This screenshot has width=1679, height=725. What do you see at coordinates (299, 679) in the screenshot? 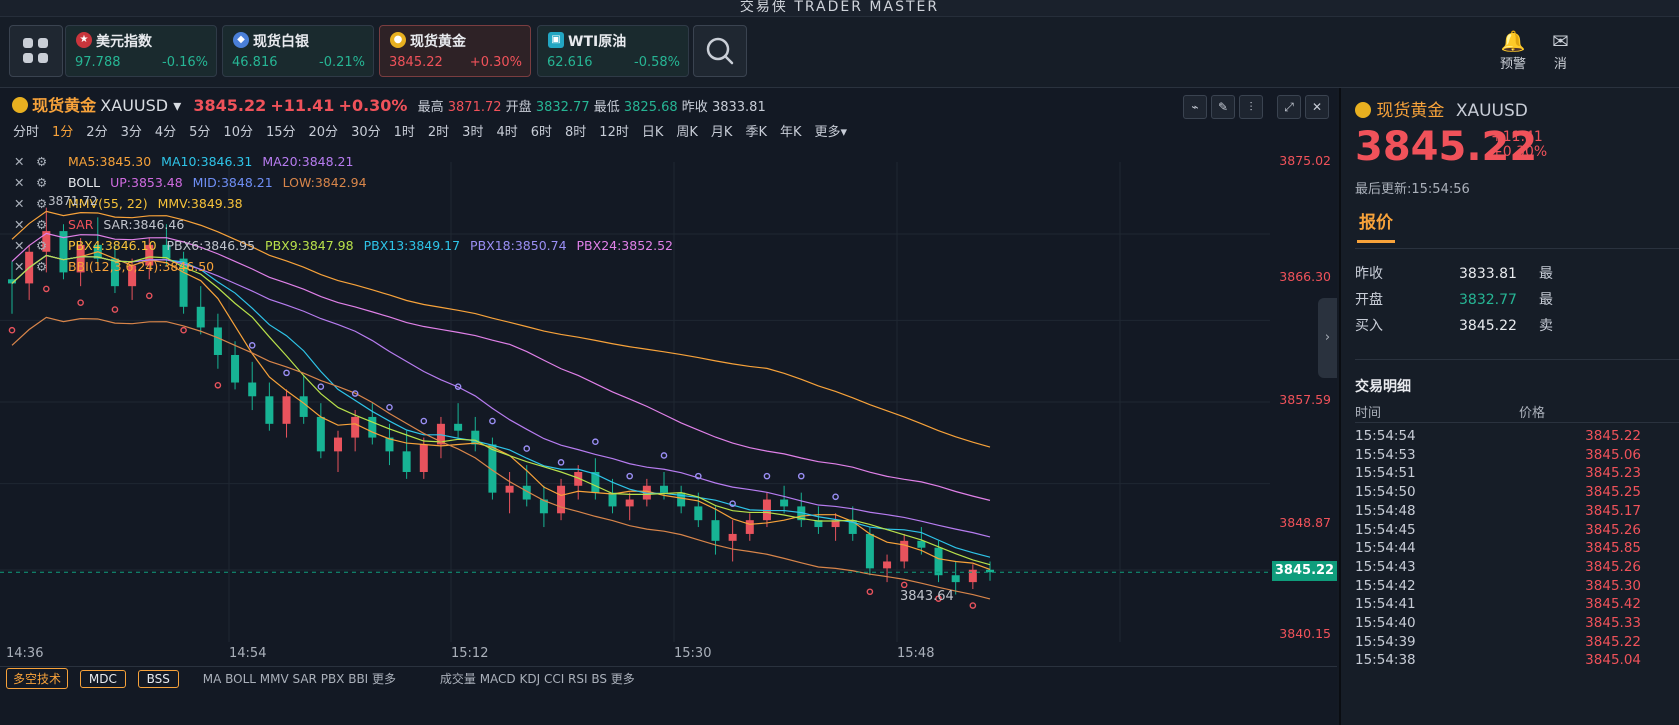
I see `bottom-indicator-list: MA BOLL MMV SAR PBX BBI 更多` at bounding box center [299, 679].